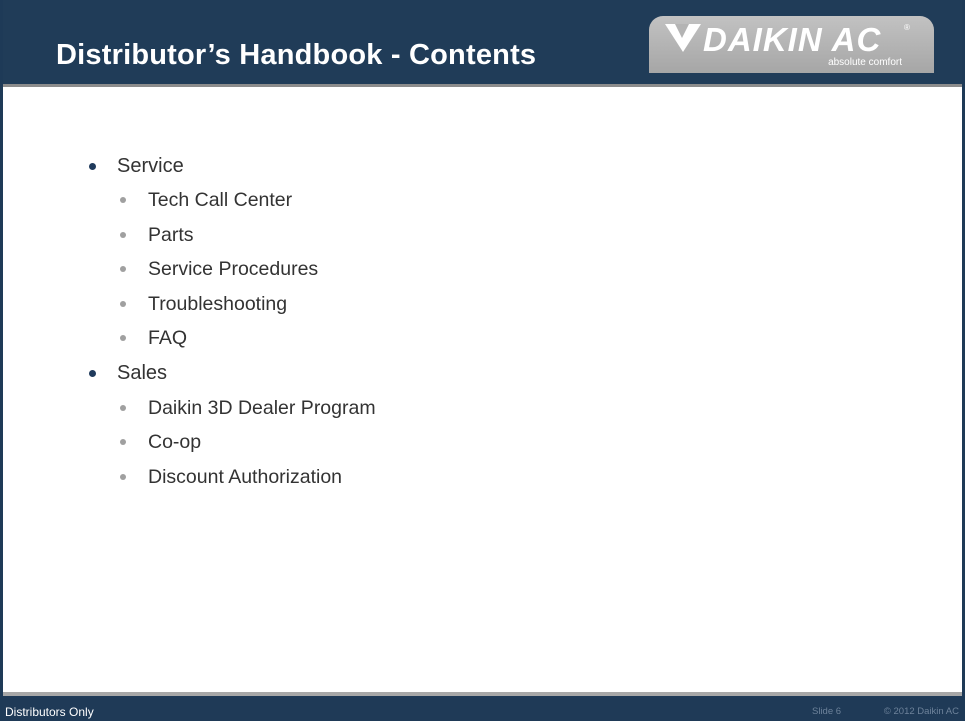  Describe the element at coordinates (245, 477) in the screenshot. I see `outline-item-label: Discount Authorization` at that location.